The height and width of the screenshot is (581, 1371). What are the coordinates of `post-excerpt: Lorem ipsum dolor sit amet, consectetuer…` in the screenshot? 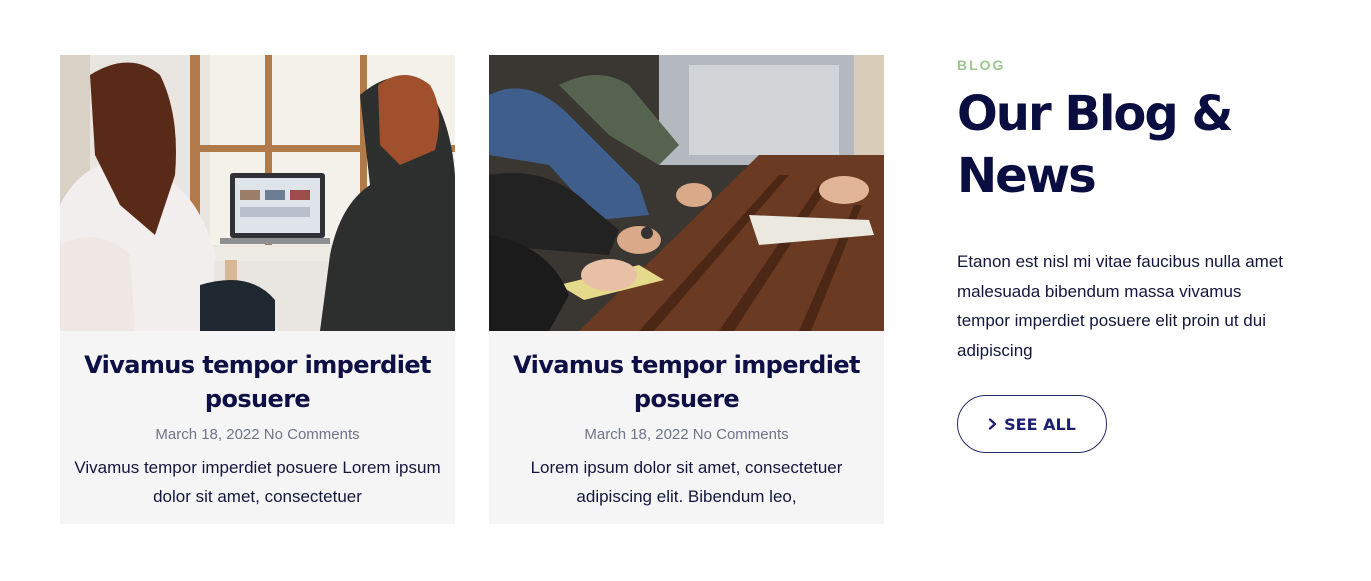 It's located at (686, 482).